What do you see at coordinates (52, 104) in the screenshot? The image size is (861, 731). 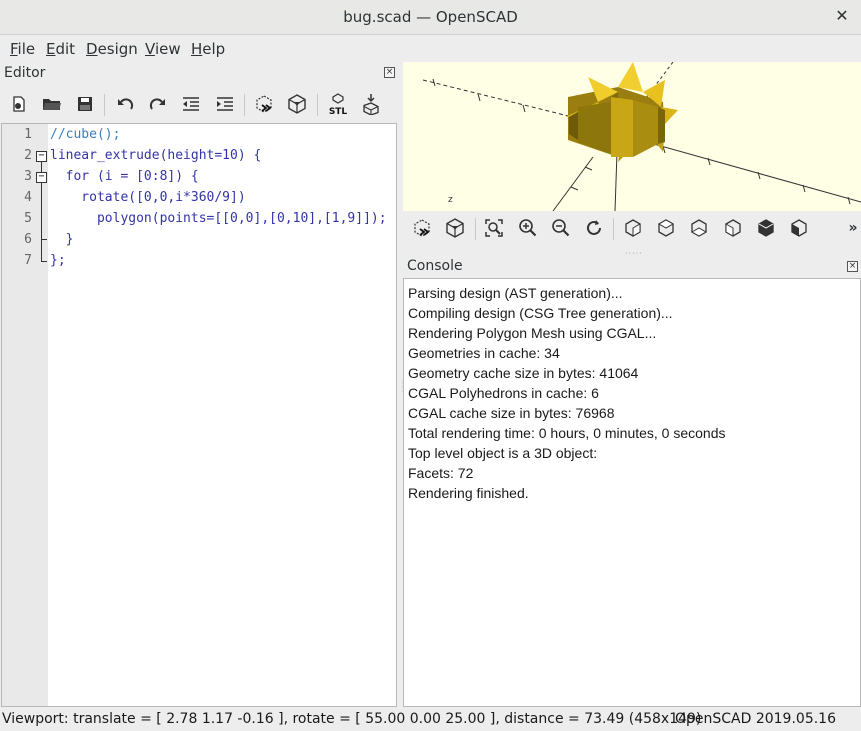 I see `open-file-icon` at bounding box center [52, 104].